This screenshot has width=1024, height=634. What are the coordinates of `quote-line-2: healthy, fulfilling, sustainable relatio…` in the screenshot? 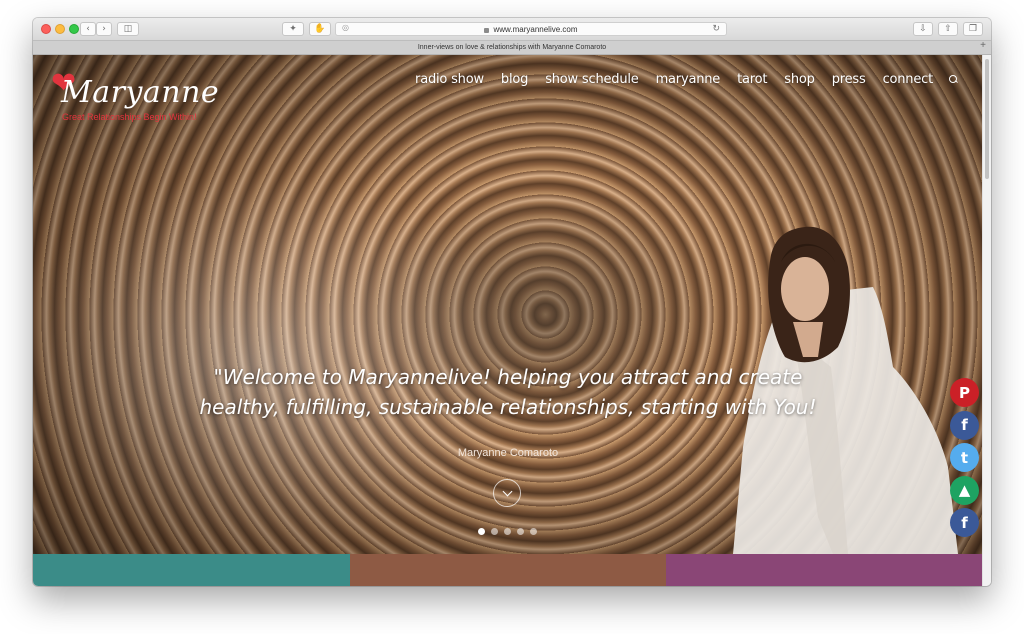 It's located at (508, 407).